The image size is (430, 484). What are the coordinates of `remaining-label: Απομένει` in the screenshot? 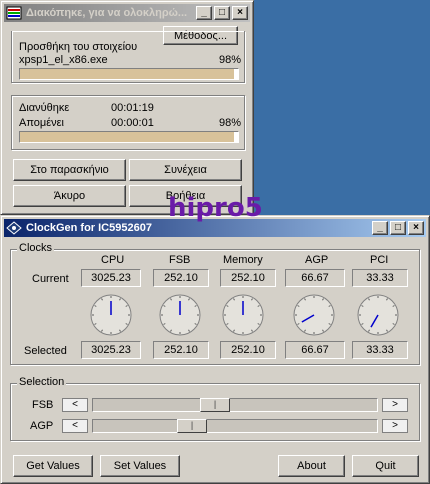 It's located at (41, 123).